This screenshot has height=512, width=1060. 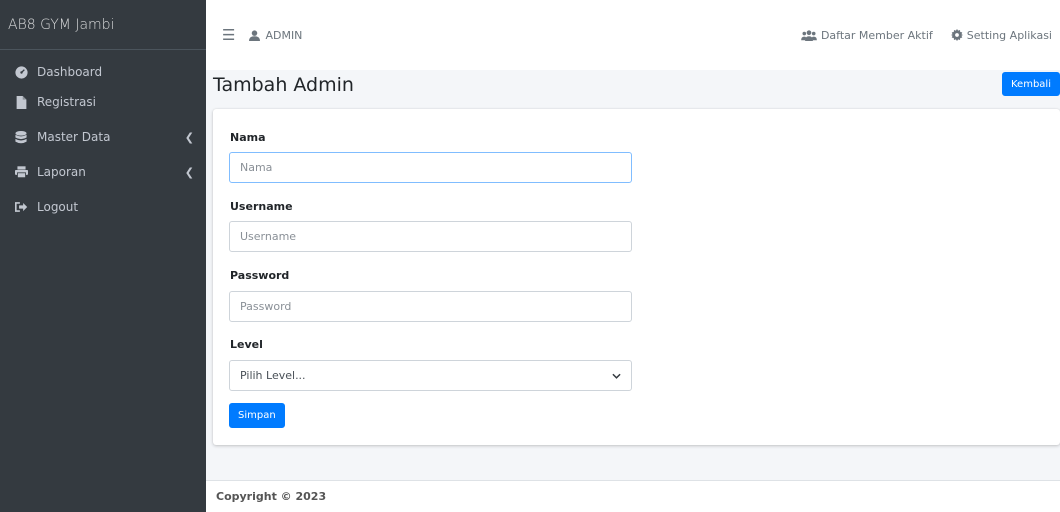 What do you see at coordinates (616, 375) in the screenshot?
I see `chevron-down-icon` at bounding box center [616, 375].